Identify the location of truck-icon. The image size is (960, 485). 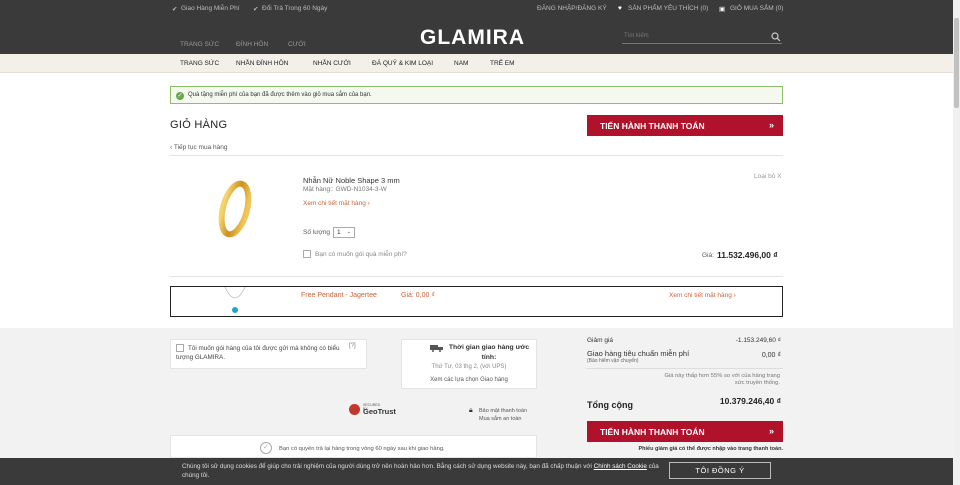
(436, 348).